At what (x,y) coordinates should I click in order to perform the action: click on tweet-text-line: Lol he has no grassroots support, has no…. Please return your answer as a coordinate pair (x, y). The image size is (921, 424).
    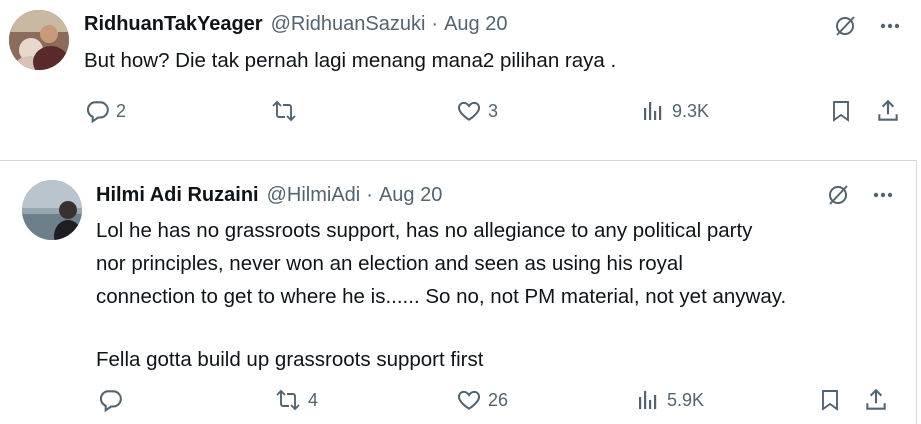
    Looking at the image, I should click on (424, 230).